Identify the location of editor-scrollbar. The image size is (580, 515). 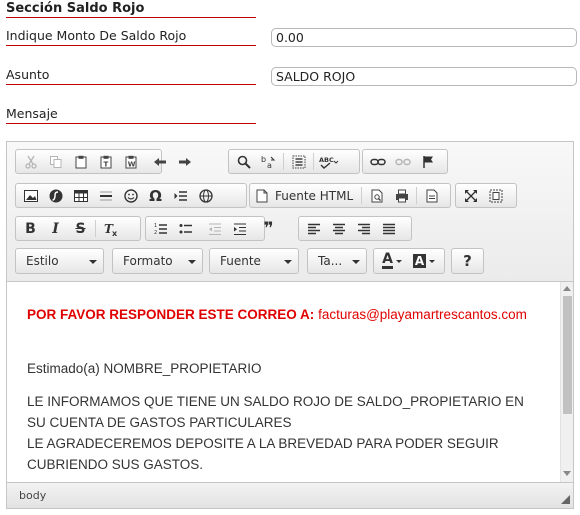
(566, 382).